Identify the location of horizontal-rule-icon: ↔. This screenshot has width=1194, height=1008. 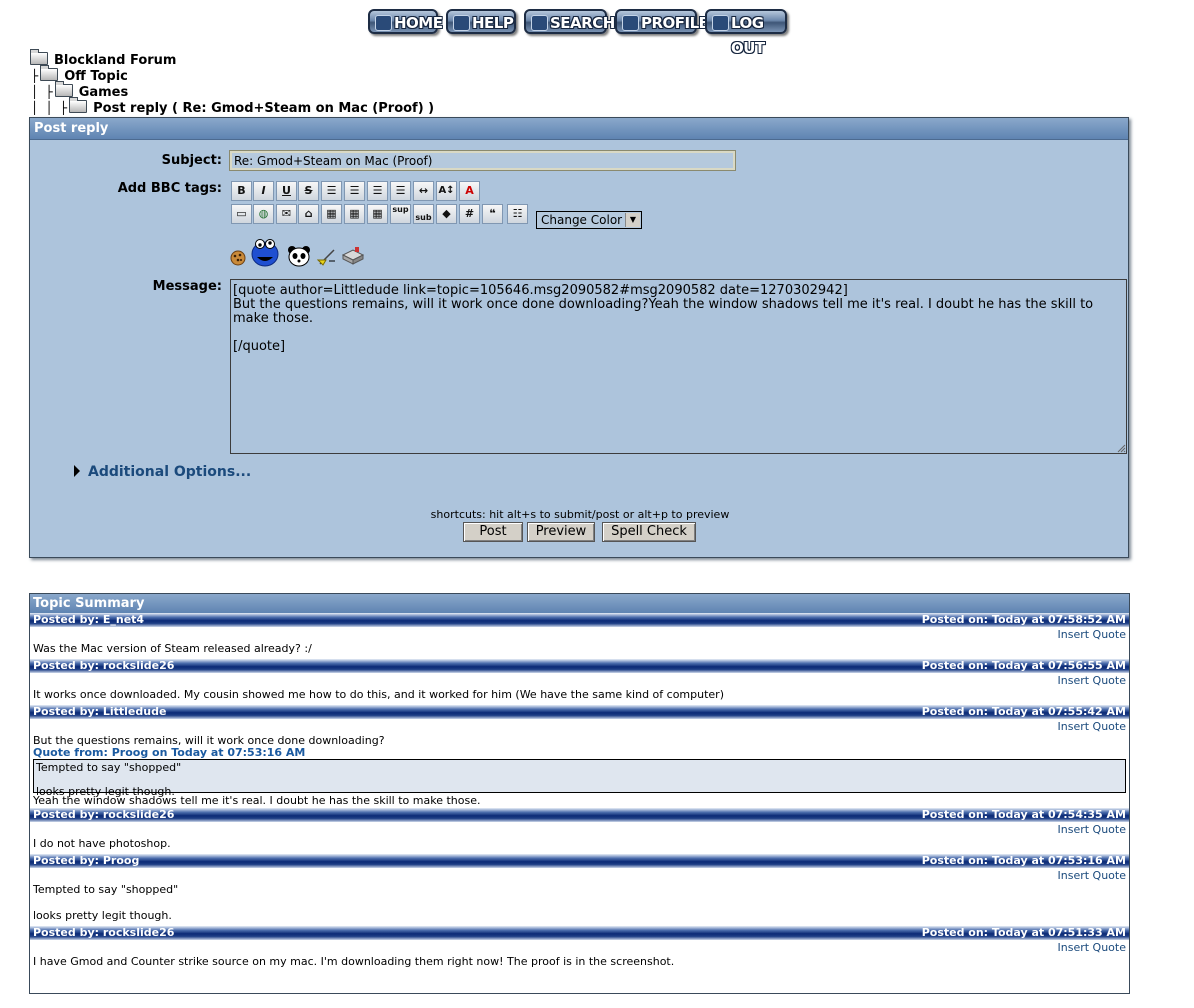
(423, 191).